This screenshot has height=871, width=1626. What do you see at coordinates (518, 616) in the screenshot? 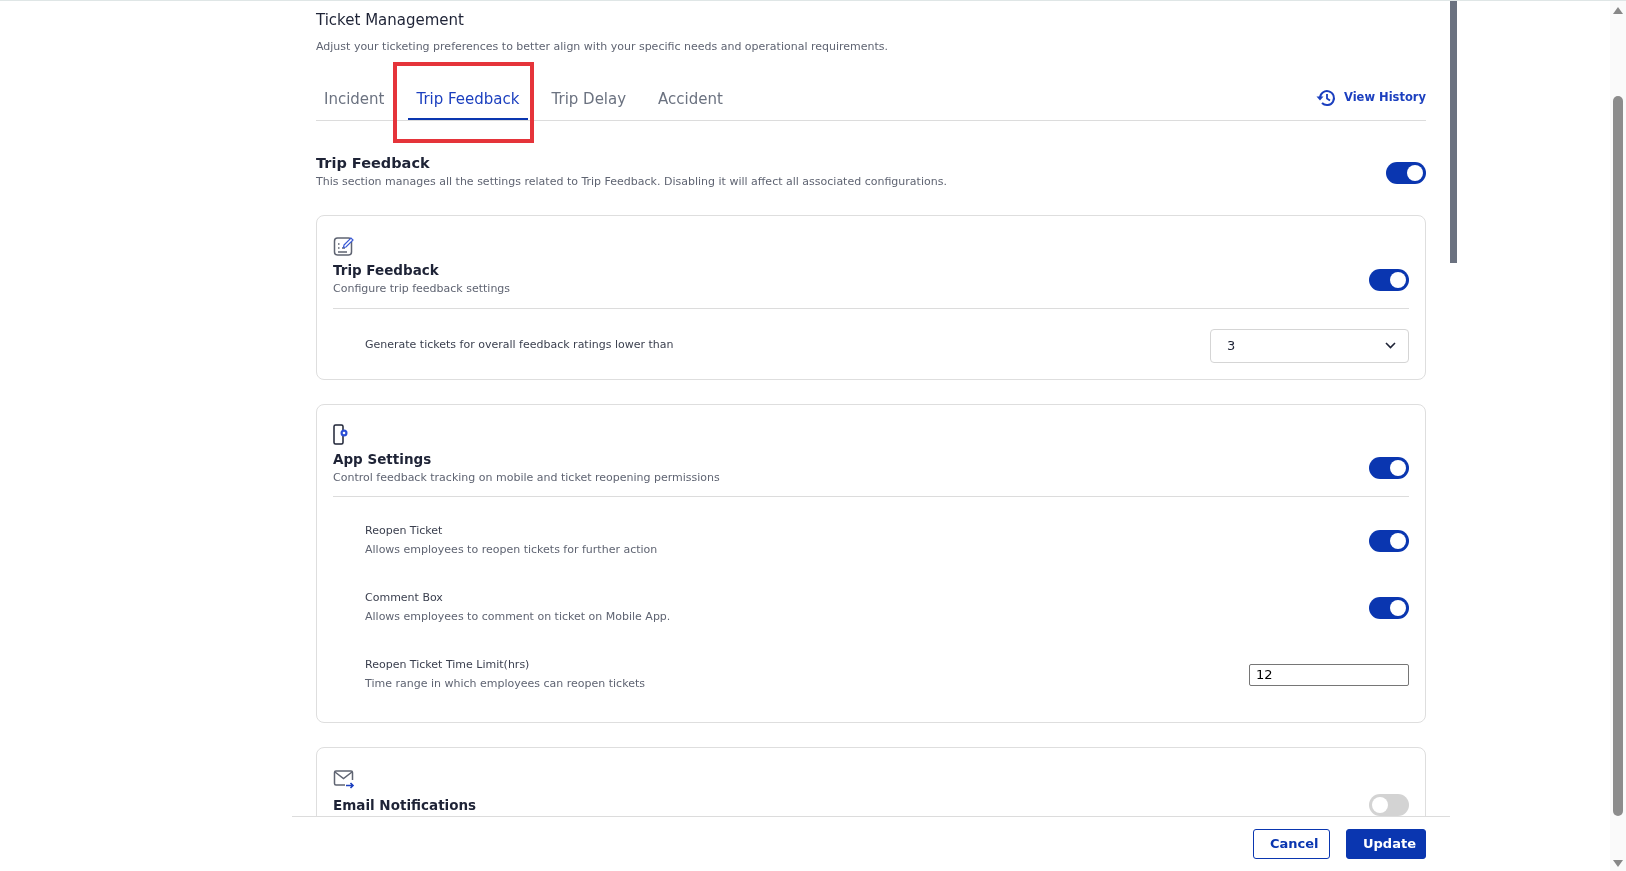
I see `setting-description: Allows employees to comment on ticket on Mobile App.` at bounding box center [518, 616].